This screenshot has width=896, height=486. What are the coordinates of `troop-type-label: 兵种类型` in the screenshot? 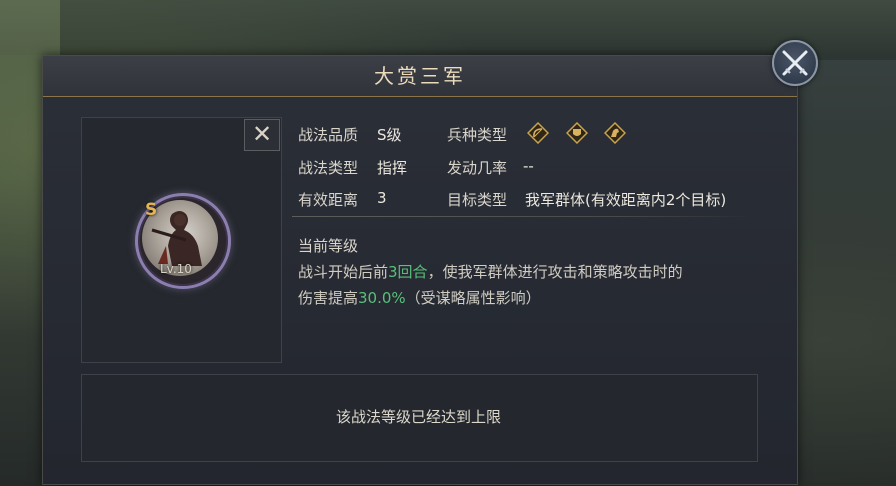 It's located at (477, 135).